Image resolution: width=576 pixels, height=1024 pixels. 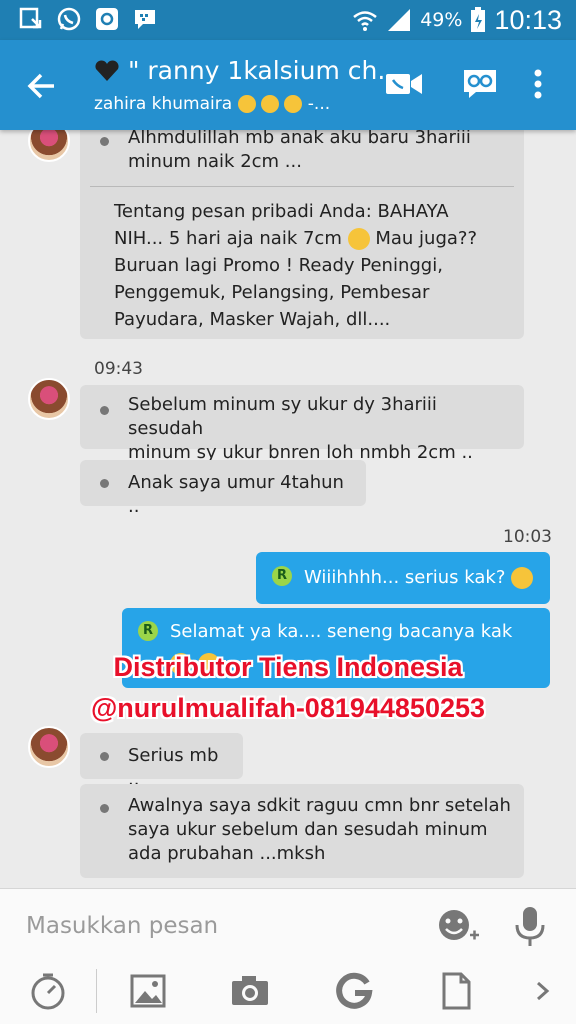 What do you see at coordinates (441, 20) in the screenshot?
I see `battery-percent: 49%` at bounding box center [441, 20].